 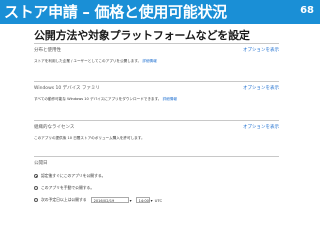 I want to click on slide-header: ストア申請 – 価格と使用可能状況 68, so click(x=160, y=12).